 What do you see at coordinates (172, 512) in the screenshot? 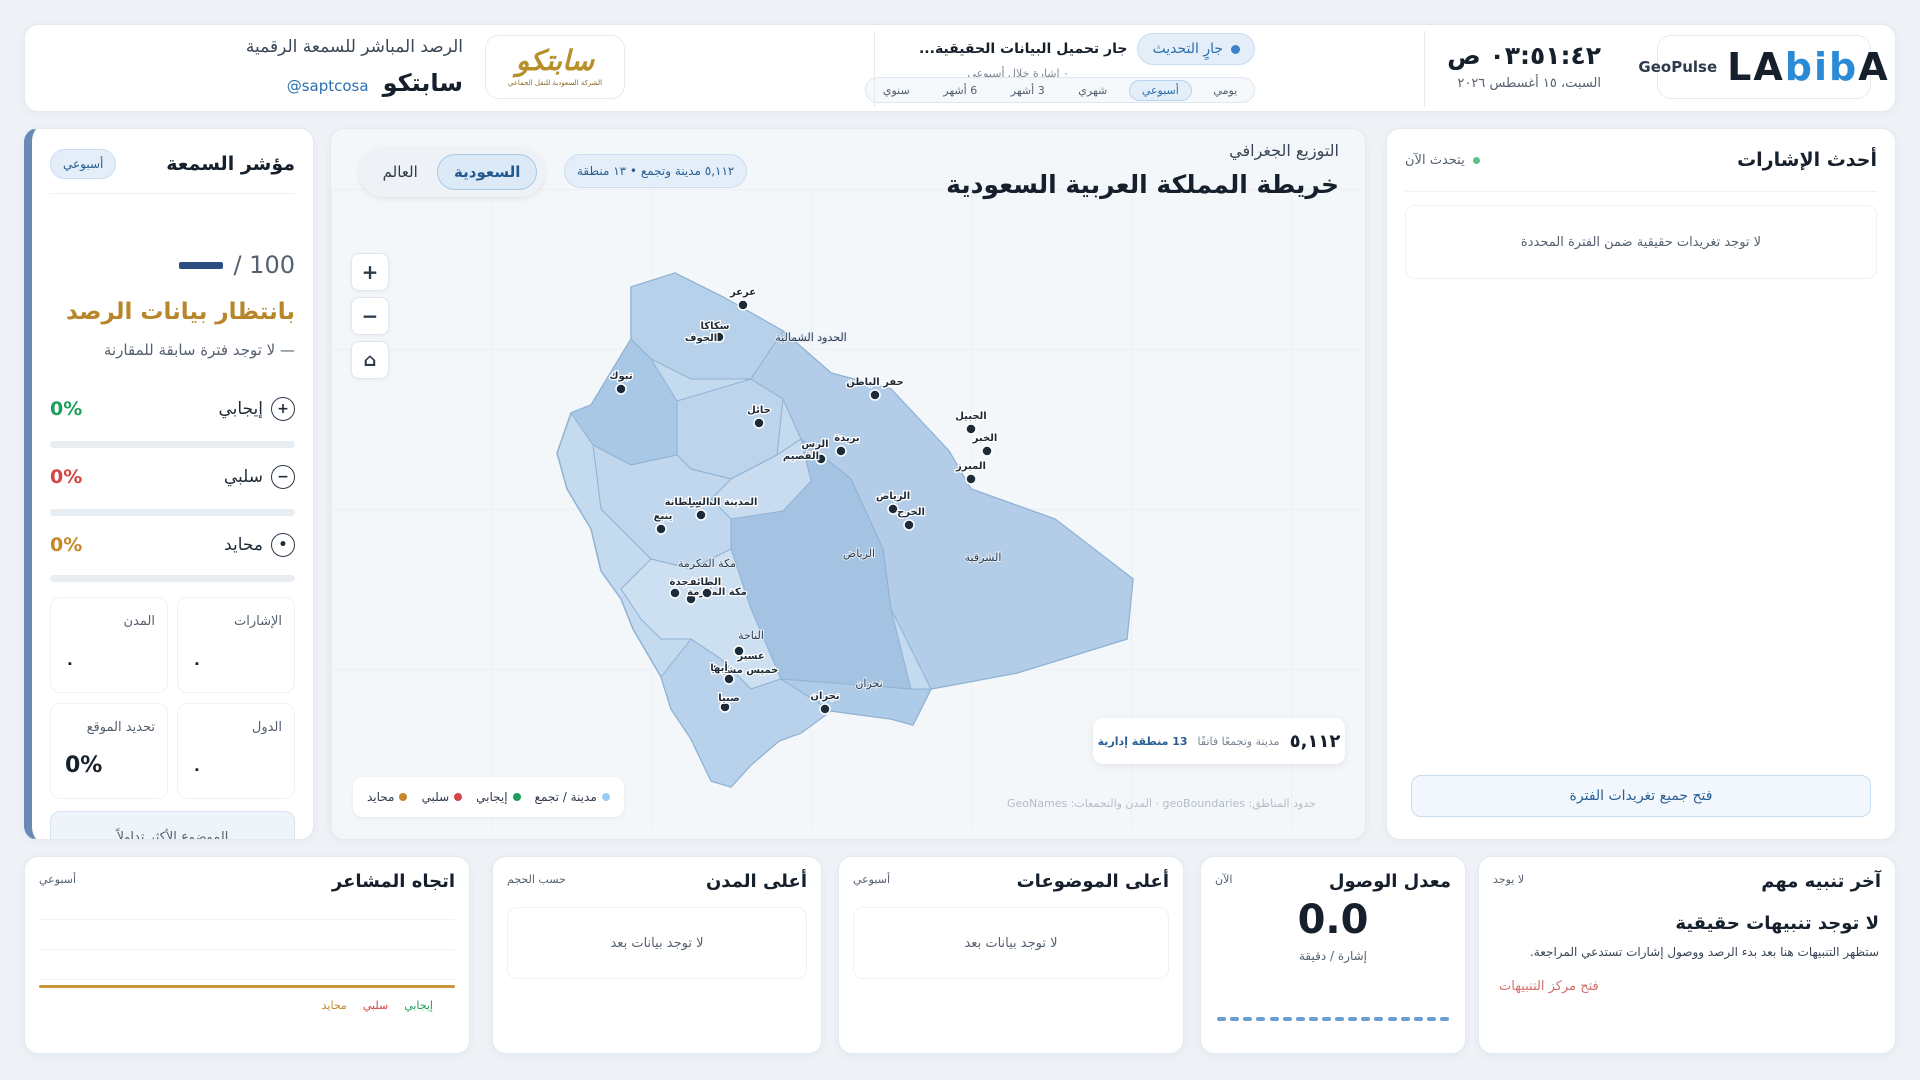
I see `negative-progress` at bounding box center [172, 512].